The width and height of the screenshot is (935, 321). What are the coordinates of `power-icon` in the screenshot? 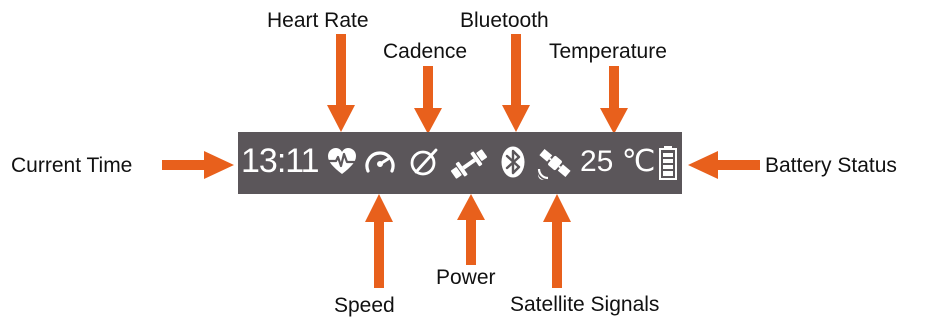 It's located at (469, 164).